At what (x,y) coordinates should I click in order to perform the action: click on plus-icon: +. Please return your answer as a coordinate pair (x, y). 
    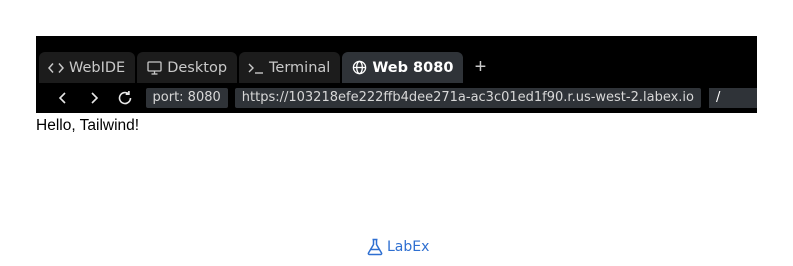
    Looking at the image, I should click on (480, 67).